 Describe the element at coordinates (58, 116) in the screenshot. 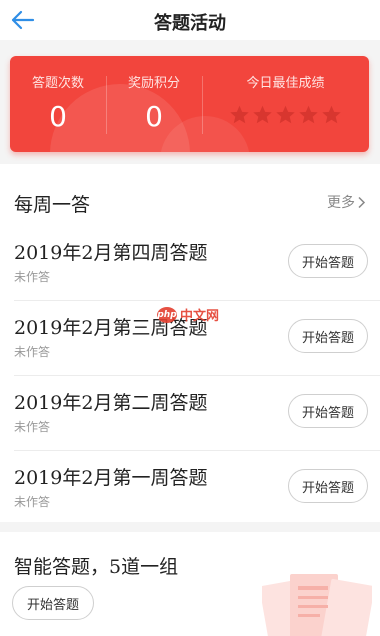

I see `answer-count-value: 0` at that location.